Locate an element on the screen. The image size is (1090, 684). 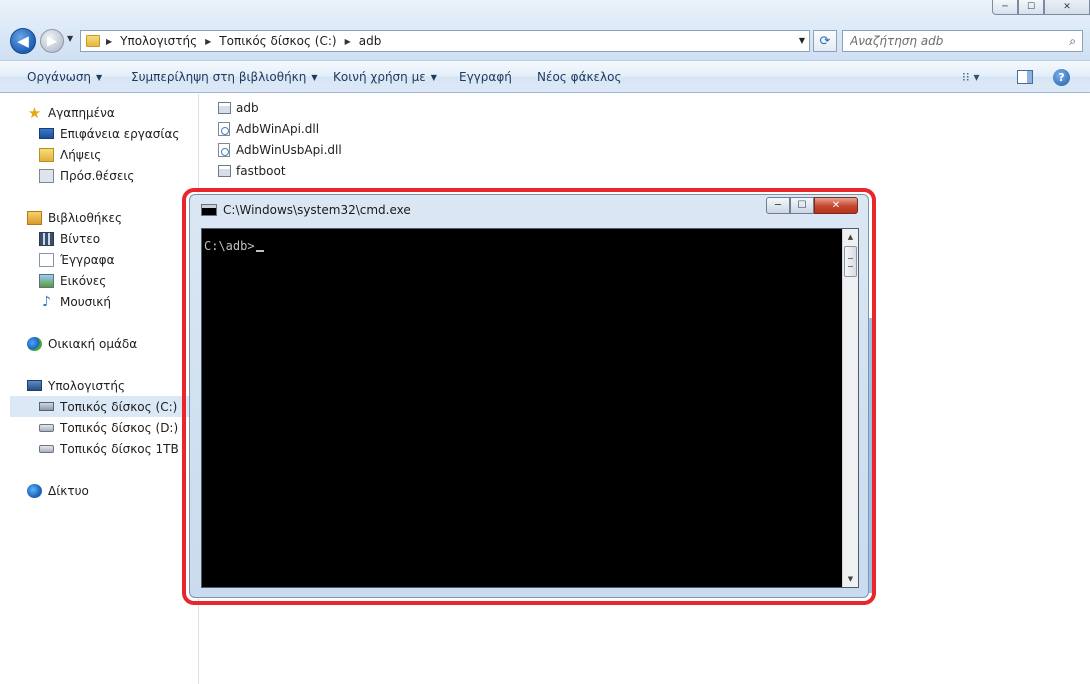
file-item-fastboot: fastboot is located at coordinates (252, 171).